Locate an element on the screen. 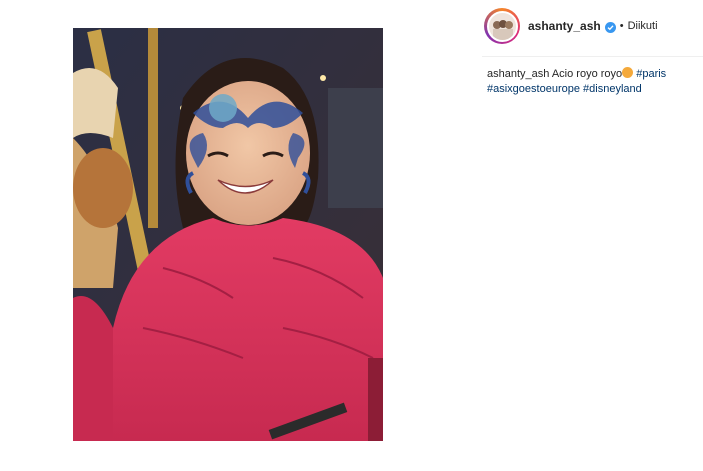 The height and width of the screenshot is (471, 703). post-header: ashanty_ash • Diikuti is located at coordinates (592, 26).